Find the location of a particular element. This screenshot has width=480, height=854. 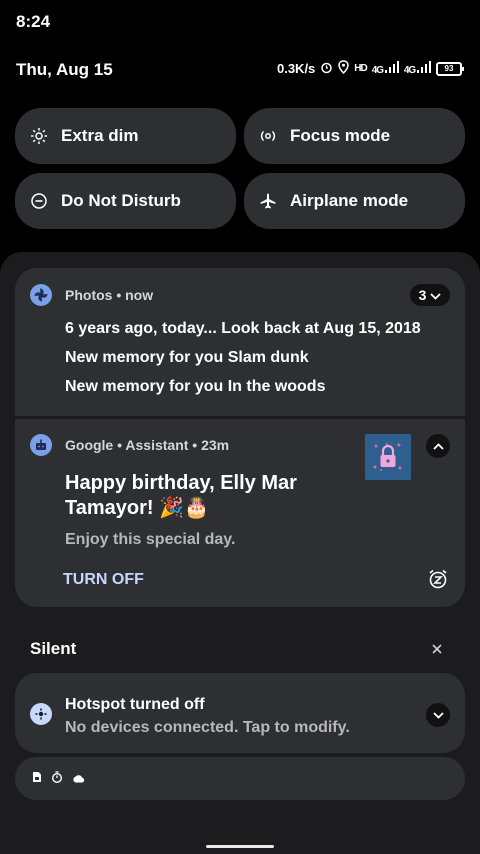

tile-label: Airplane mode is located at coordinates (349, 200).